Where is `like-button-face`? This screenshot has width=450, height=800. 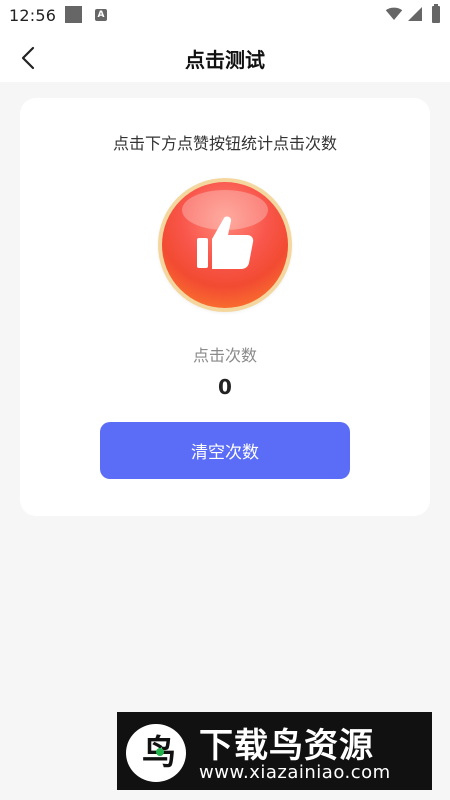
like-button-face is located at coordinates (225, 245).